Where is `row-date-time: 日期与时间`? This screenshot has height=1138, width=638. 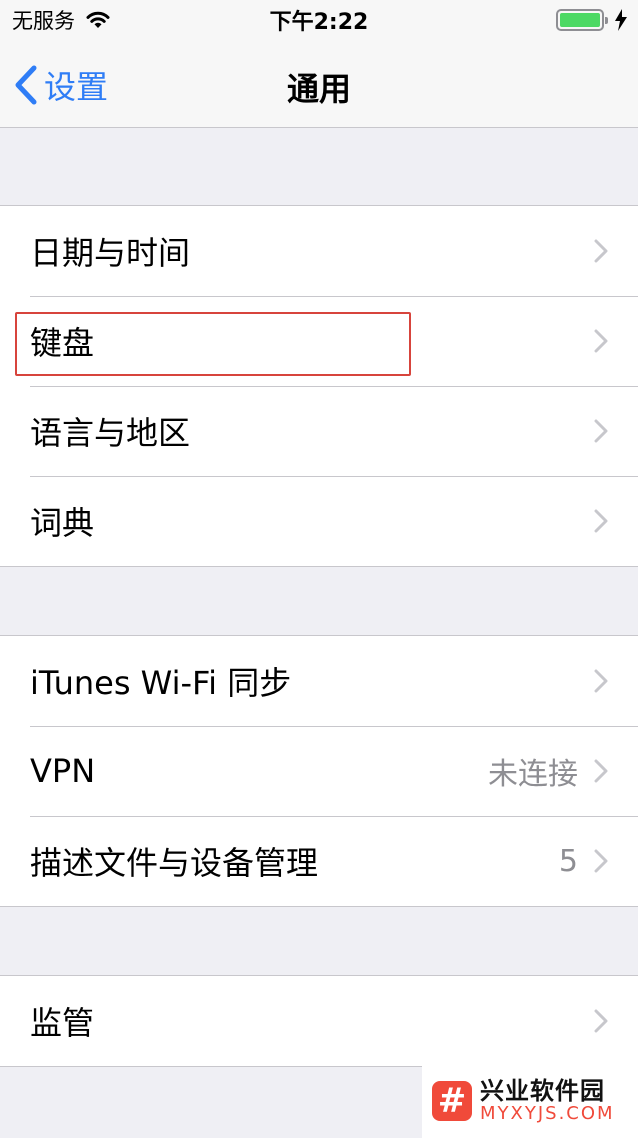 row-date-time: 日期与时间 is located at coordinates (319, 251).